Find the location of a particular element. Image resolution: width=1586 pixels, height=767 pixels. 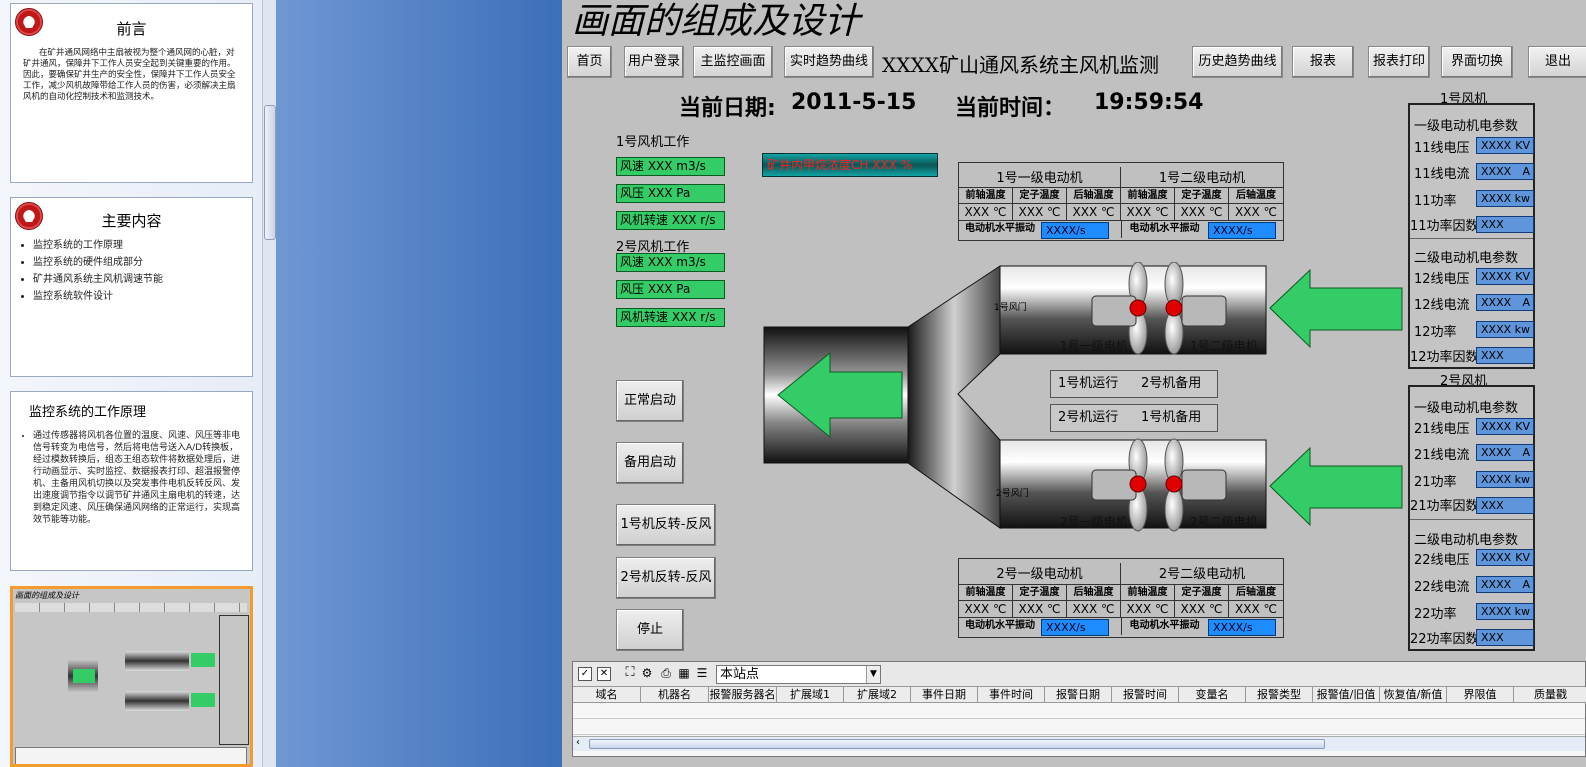

fan1-reverse-button: 1号机反转-反风 is located at coordinates (666, 525).